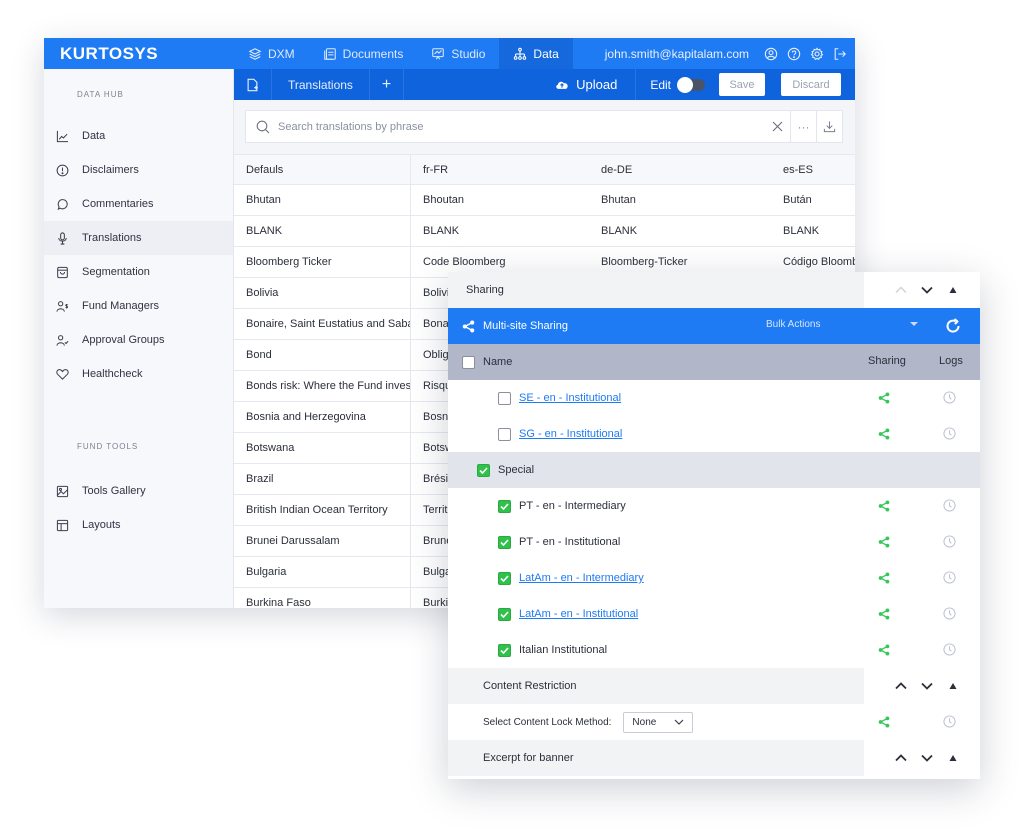 The width and height of the screenshot is (1024, 838). I want to click on table-cell: British Indian Ocean Territory, so click(322, 510).